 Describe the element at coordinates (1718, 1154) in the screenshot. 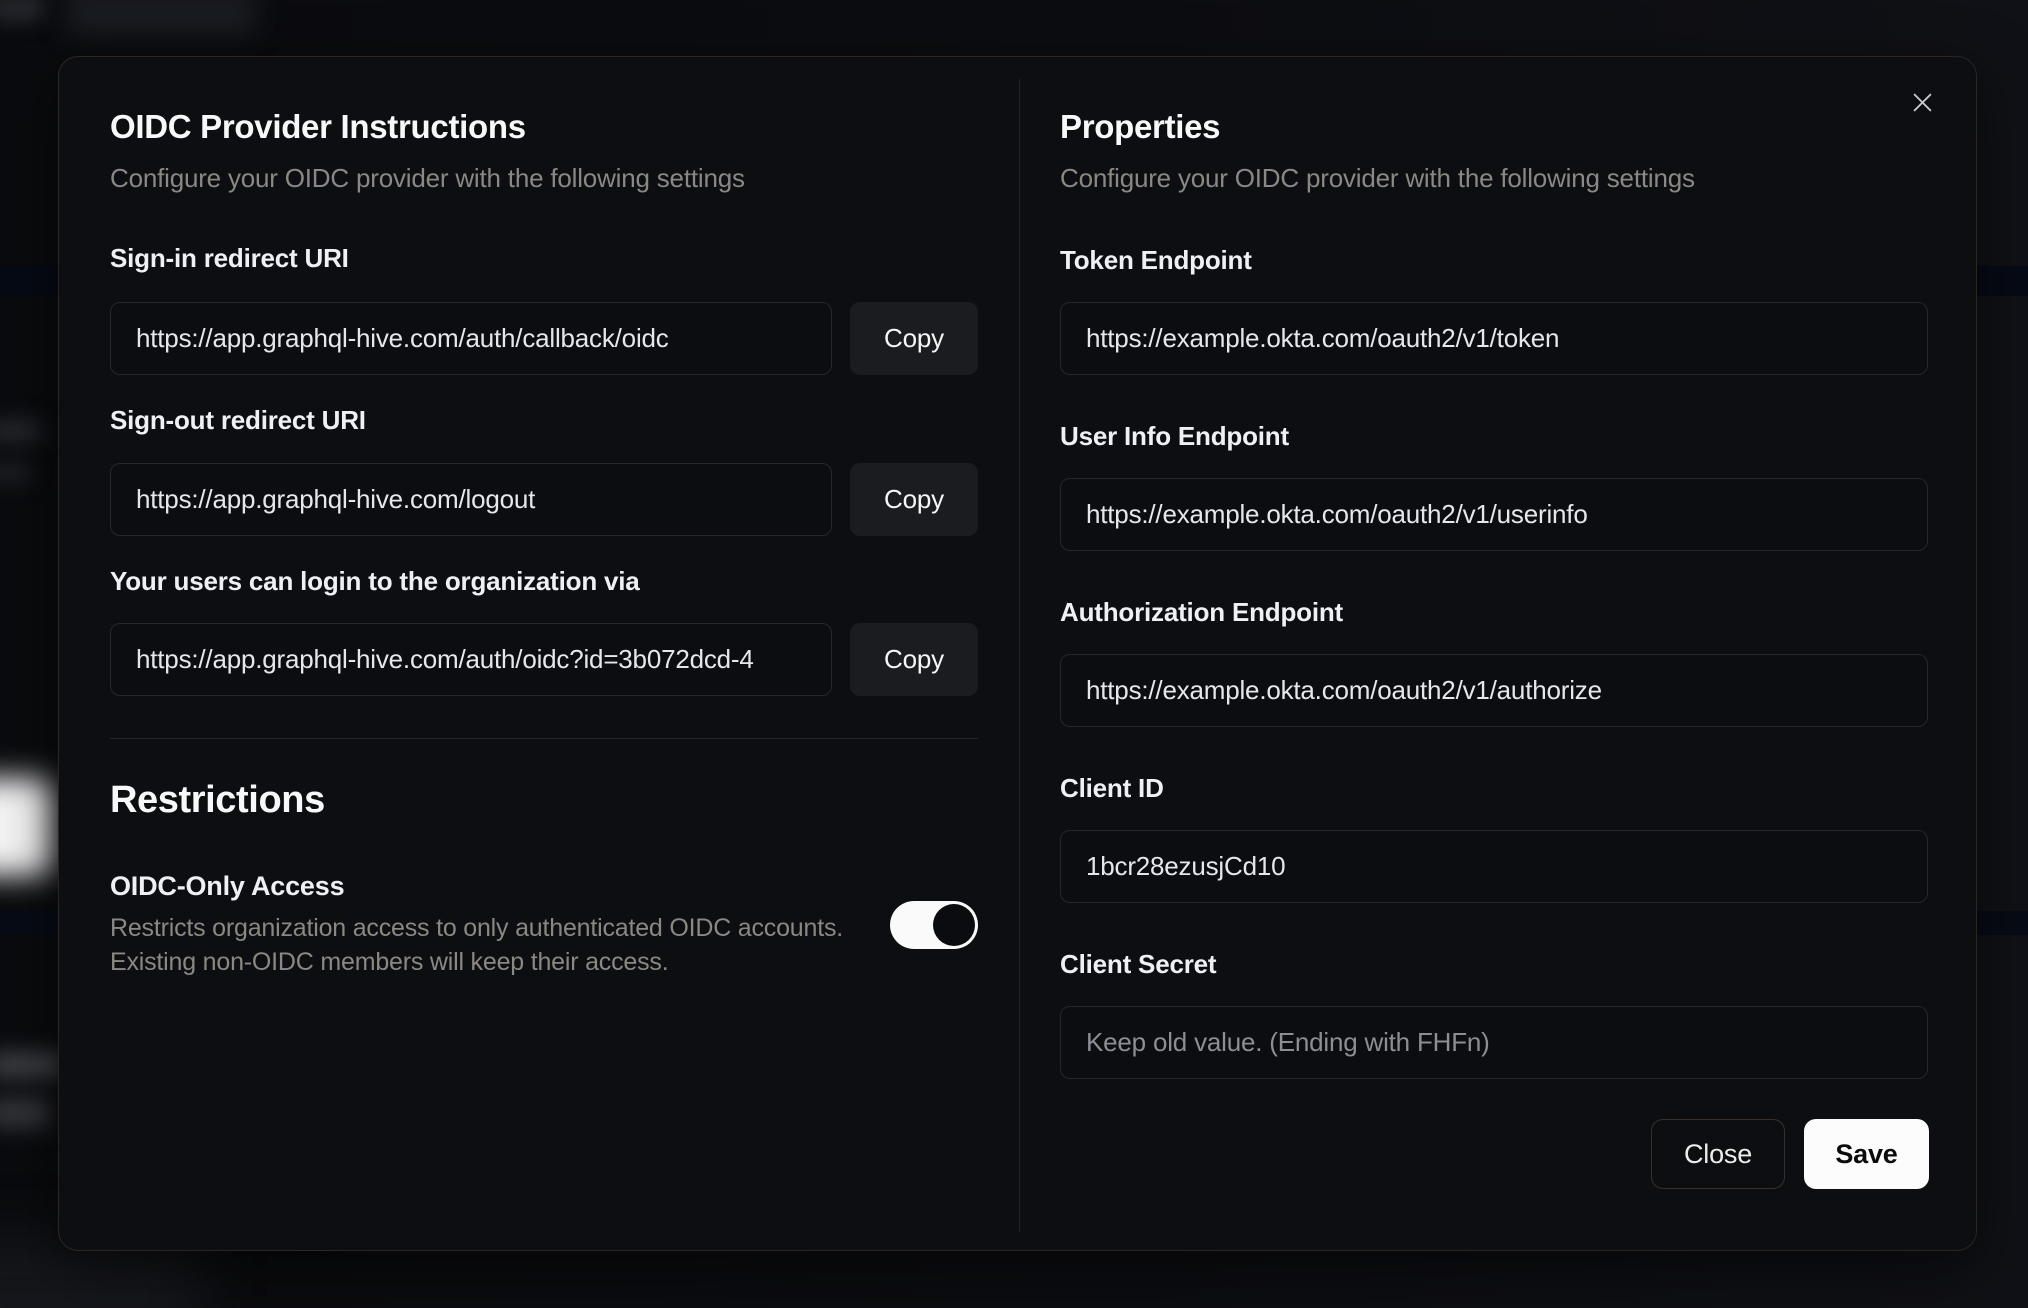

I see `close-button: Close` at that location.